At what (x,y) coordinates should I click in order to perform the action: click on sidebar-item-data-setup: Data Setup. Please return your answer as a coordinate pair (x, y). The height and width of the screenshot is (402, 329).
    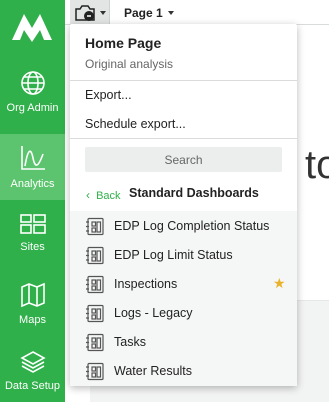
    Looking at the image, I should click on (32, 376).